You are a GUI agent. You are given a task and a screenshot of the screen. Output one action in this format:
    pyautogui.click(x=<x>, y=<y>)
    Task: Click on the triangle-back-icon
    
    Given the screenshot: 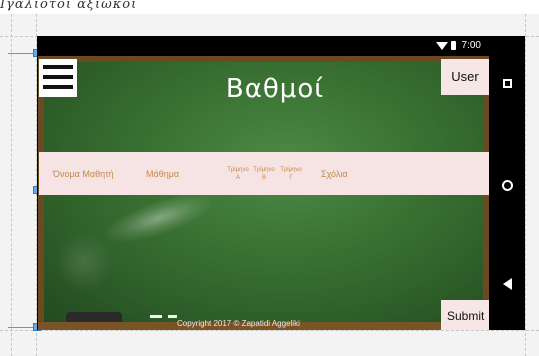 What is the action you would take?
    pyautogui.click(x=507, y=284)
    